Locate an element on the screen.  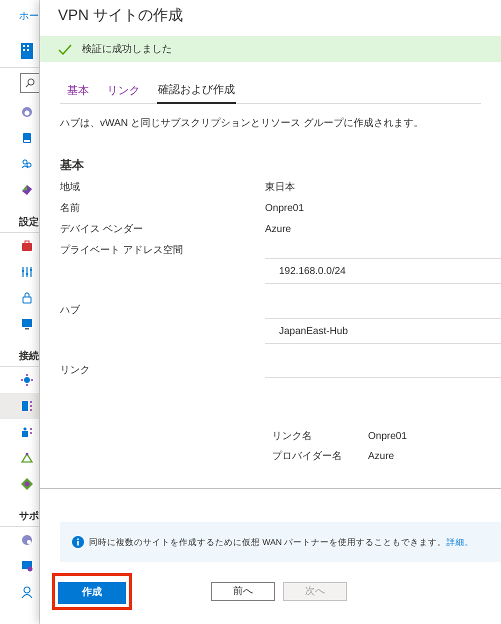
tab: 基本 is located at coordinates (78, 93).